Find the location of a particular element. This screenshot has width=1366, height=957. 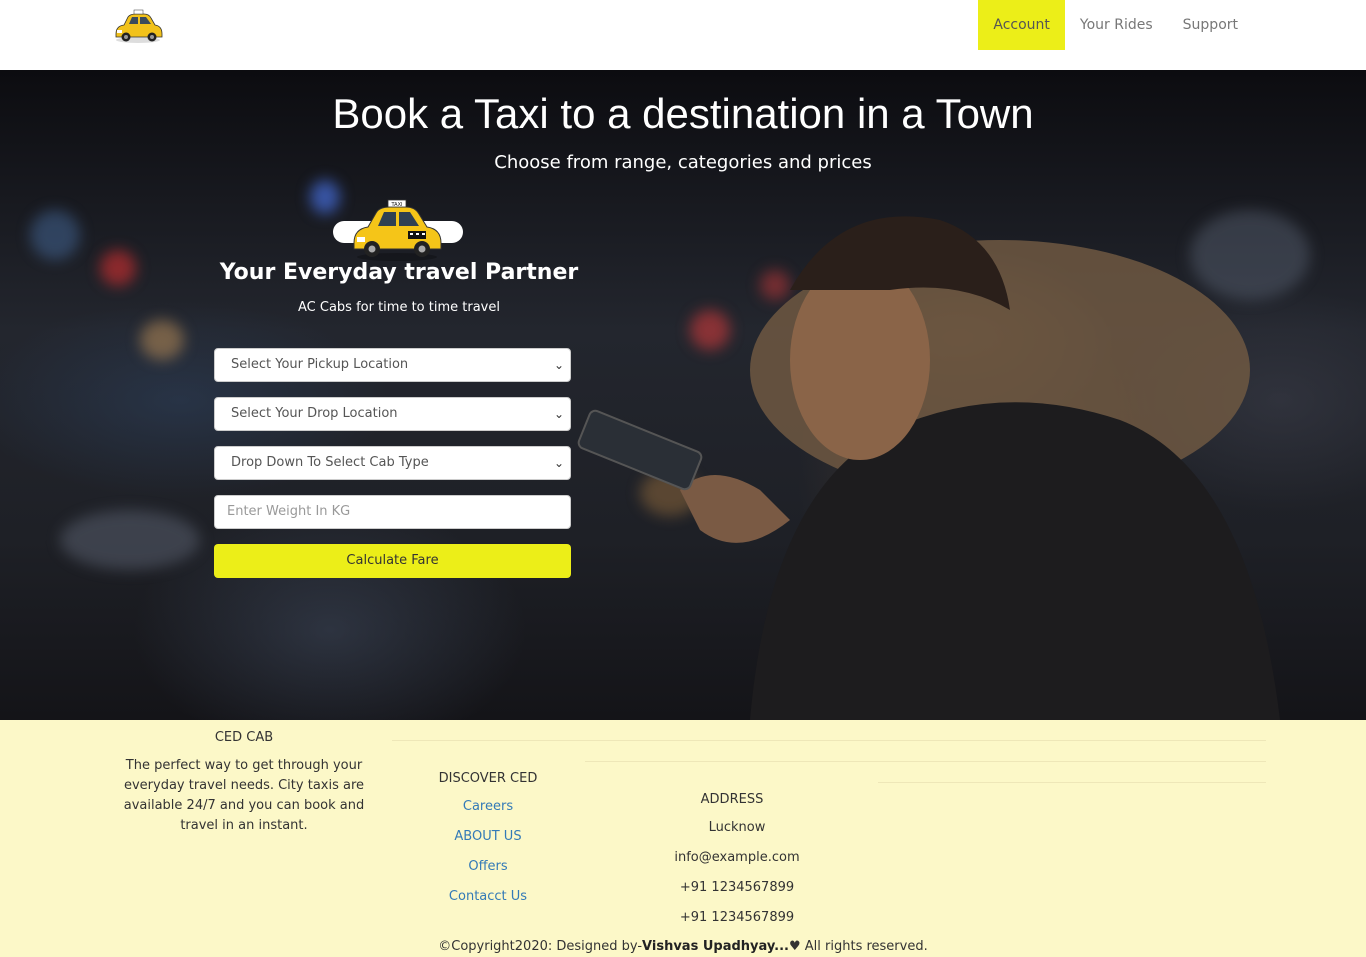

heart-icon: ♥ is located at coordinates (794, 946).